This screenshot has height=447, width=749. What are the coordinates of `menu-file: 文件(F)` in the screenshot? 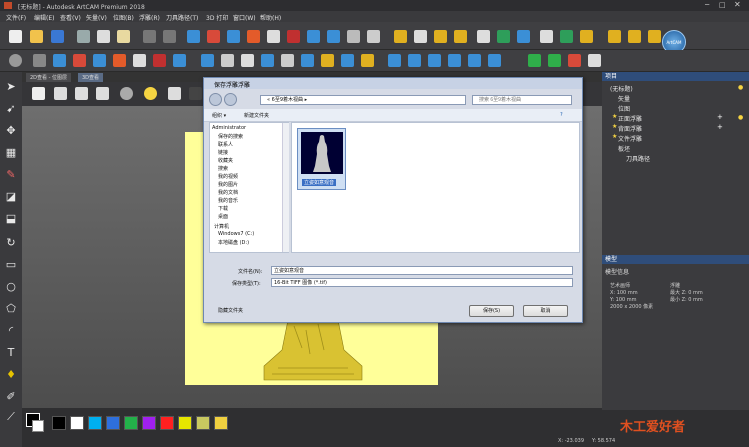 It's located at (16, 17).